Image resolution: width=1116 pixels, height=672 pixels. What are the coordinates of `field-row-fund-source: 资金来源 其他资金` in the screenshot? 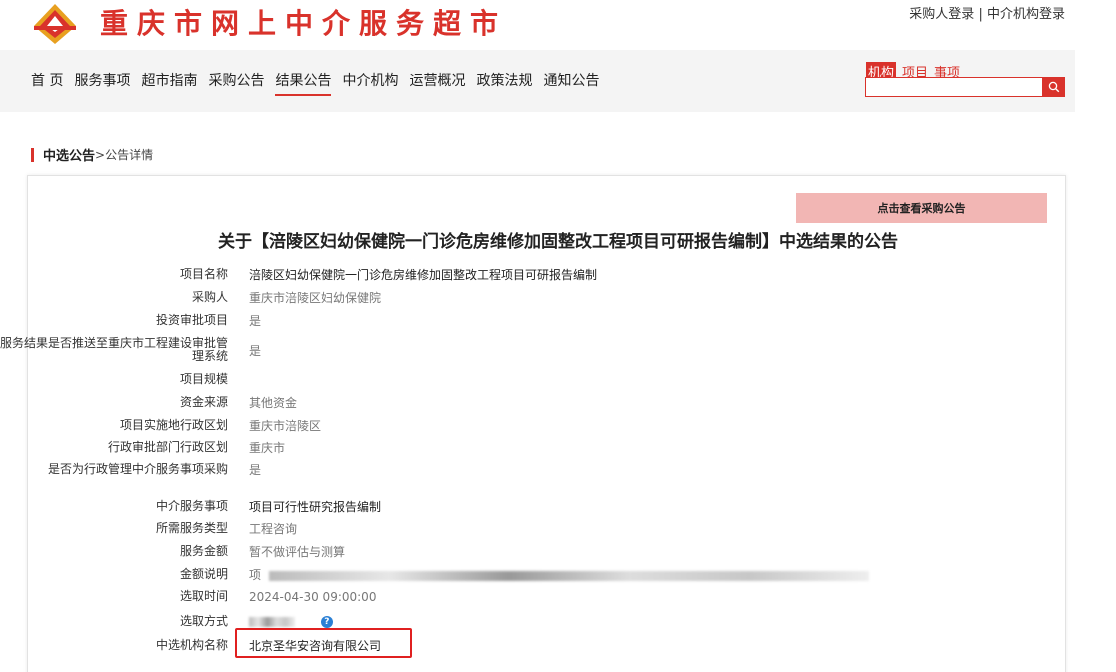 It's located at (500, 403).